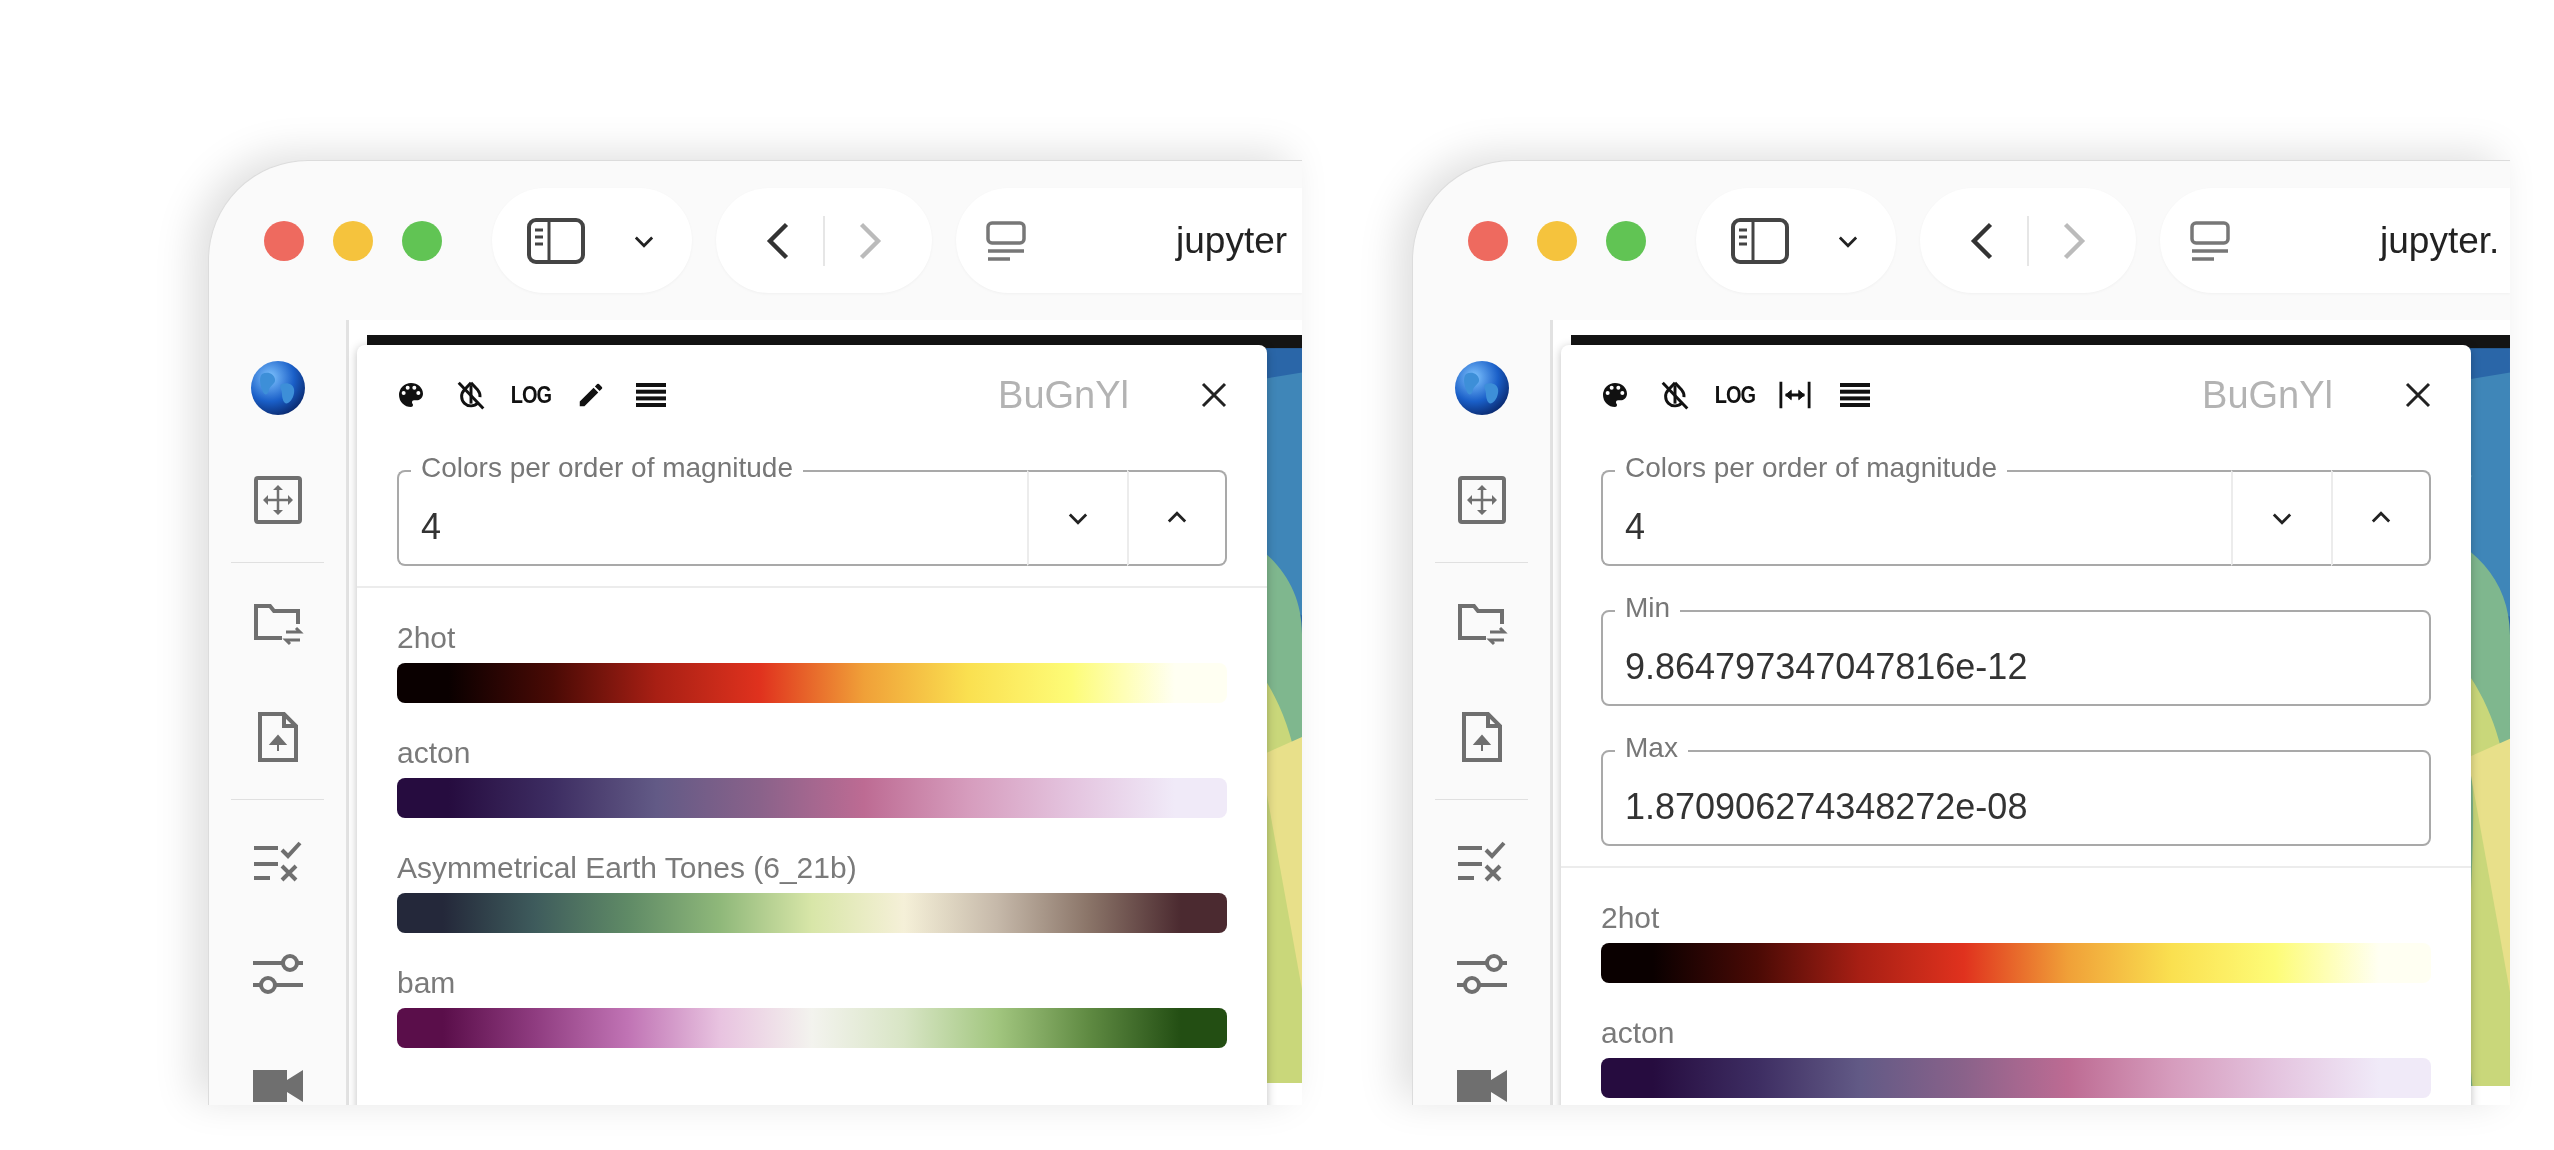 The height and width of the screenshot is (1150, 2554). What do you see at coordinates (2335, 240) in the screenshot?
I see `address-bar: jupyter.` at bounding box center [2335, 240].